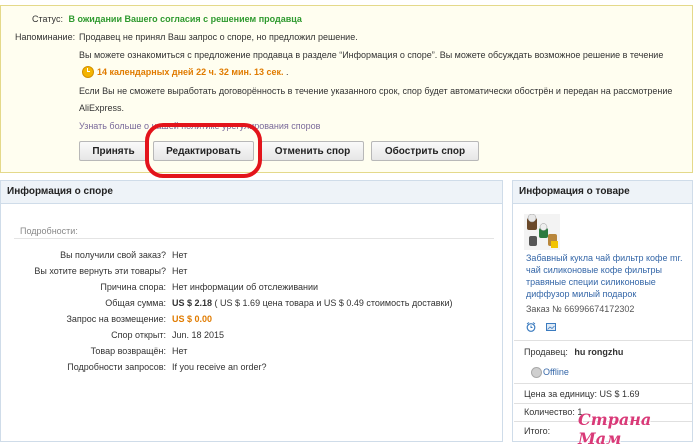 This screenshot has height=448, width=700. Describe the element at coordinates (312, 151) in the screenshot. I see `cancel-dispute-button: Отменить спор` at that location.